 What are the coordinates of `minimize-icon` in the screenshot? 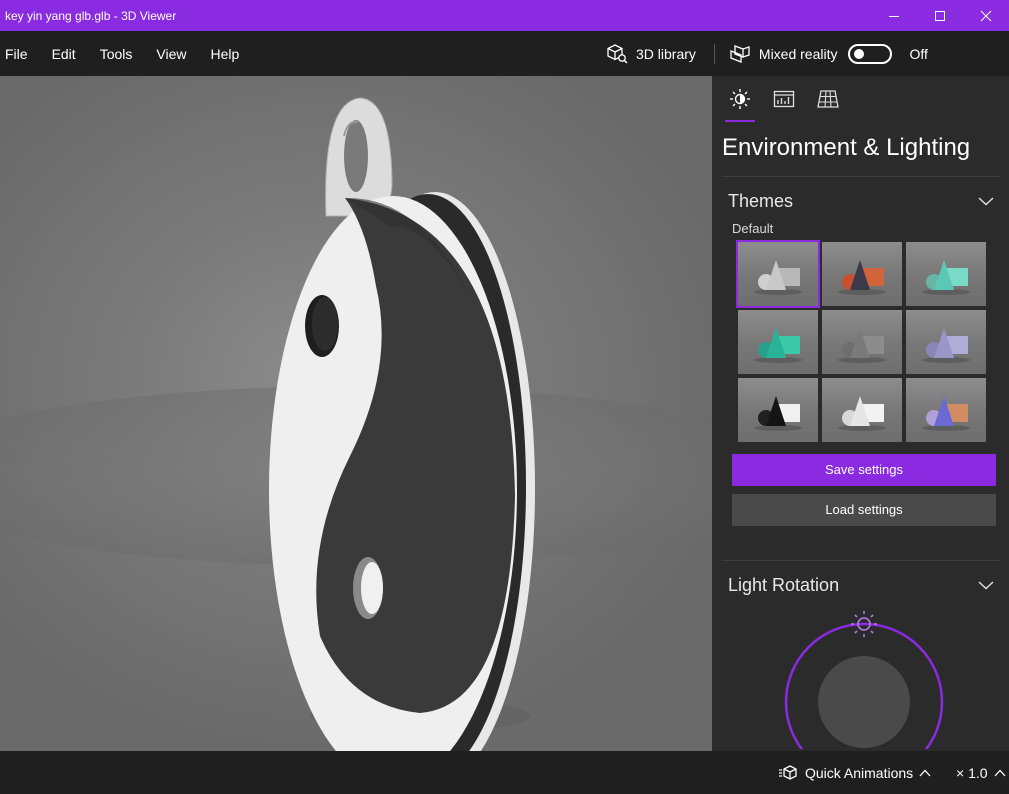 It's located at (894, 16).